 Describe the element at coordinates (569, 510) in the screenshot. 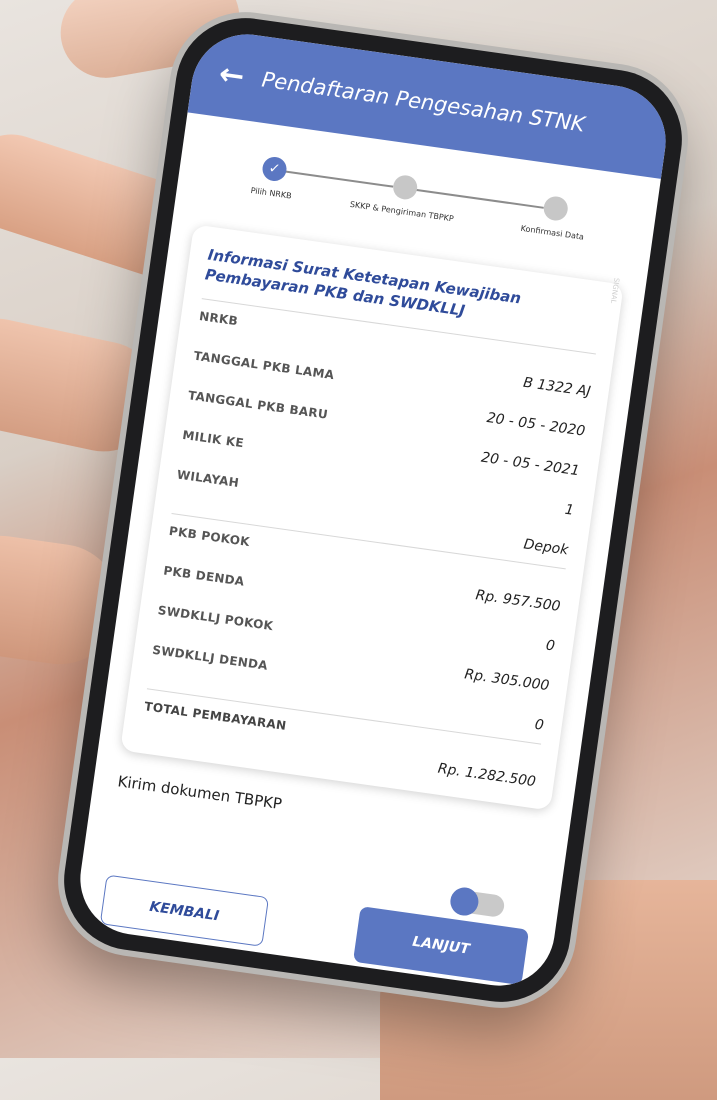

I see `milik-ke-value: 1` at that location.